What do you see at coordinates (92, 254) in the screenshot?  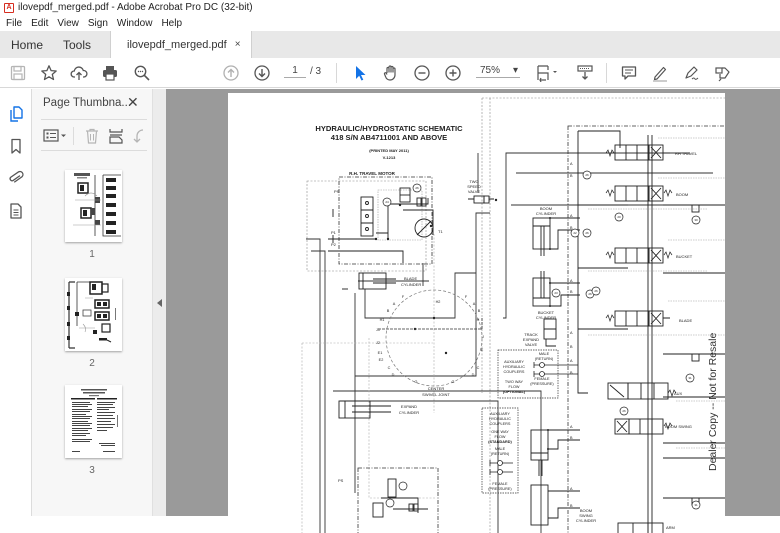 I see `thumbnail-page-number: 1` at bounding box center [92, 254].